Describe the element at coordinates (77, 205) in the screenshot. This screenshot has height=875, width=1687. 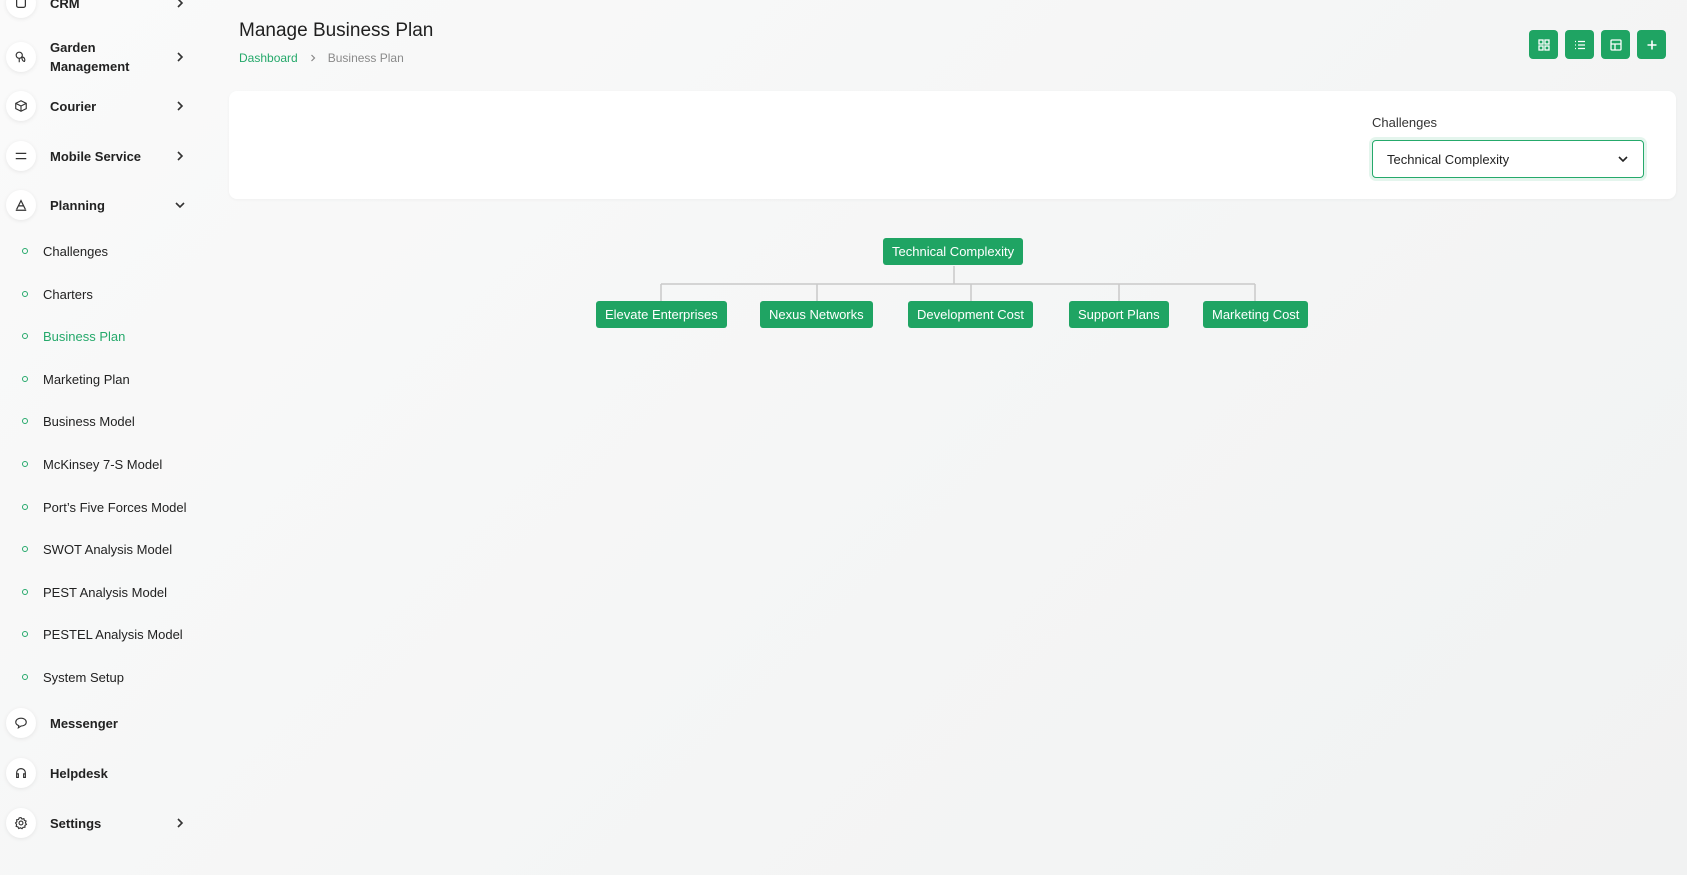
I see `sidebar-item-label: Planning` at that location.